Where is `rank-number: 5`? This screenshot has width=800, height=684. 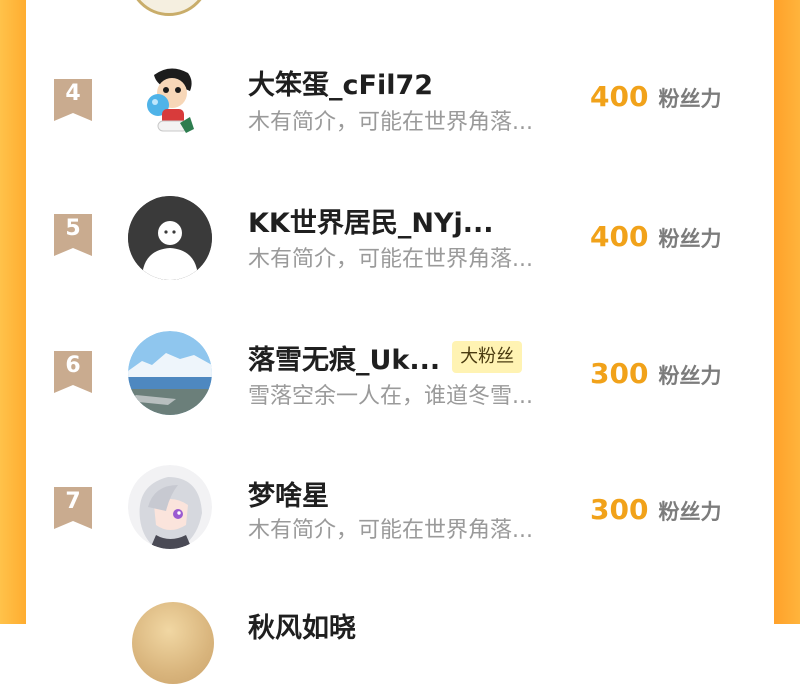 rank-number: 5 is located at coordinates (73, 228).